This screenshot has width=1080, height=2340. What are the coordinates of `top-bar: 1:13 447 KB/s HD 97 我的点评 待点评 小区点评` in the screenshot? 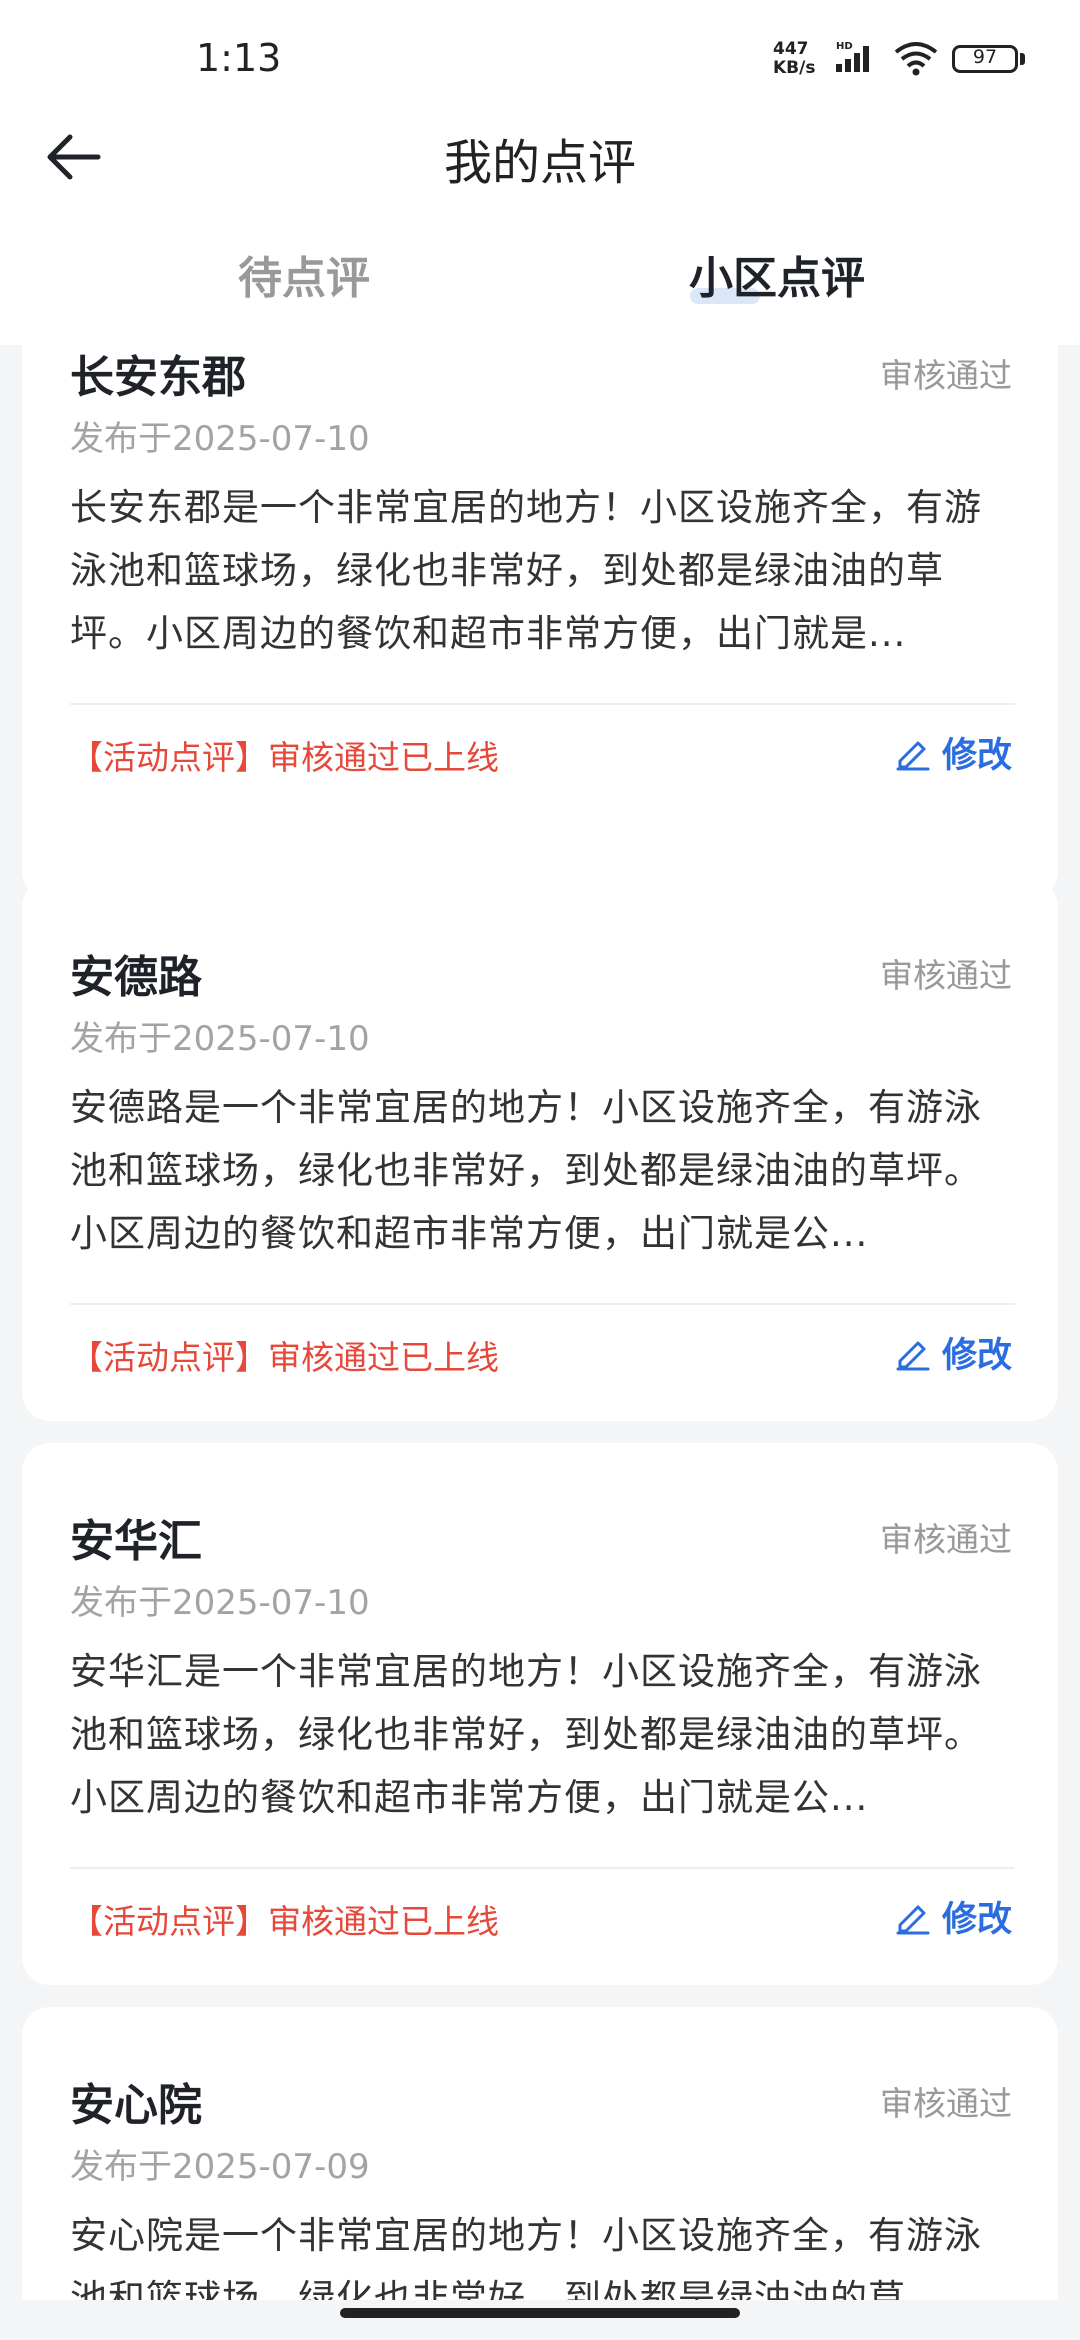 It's located at (540, 172).